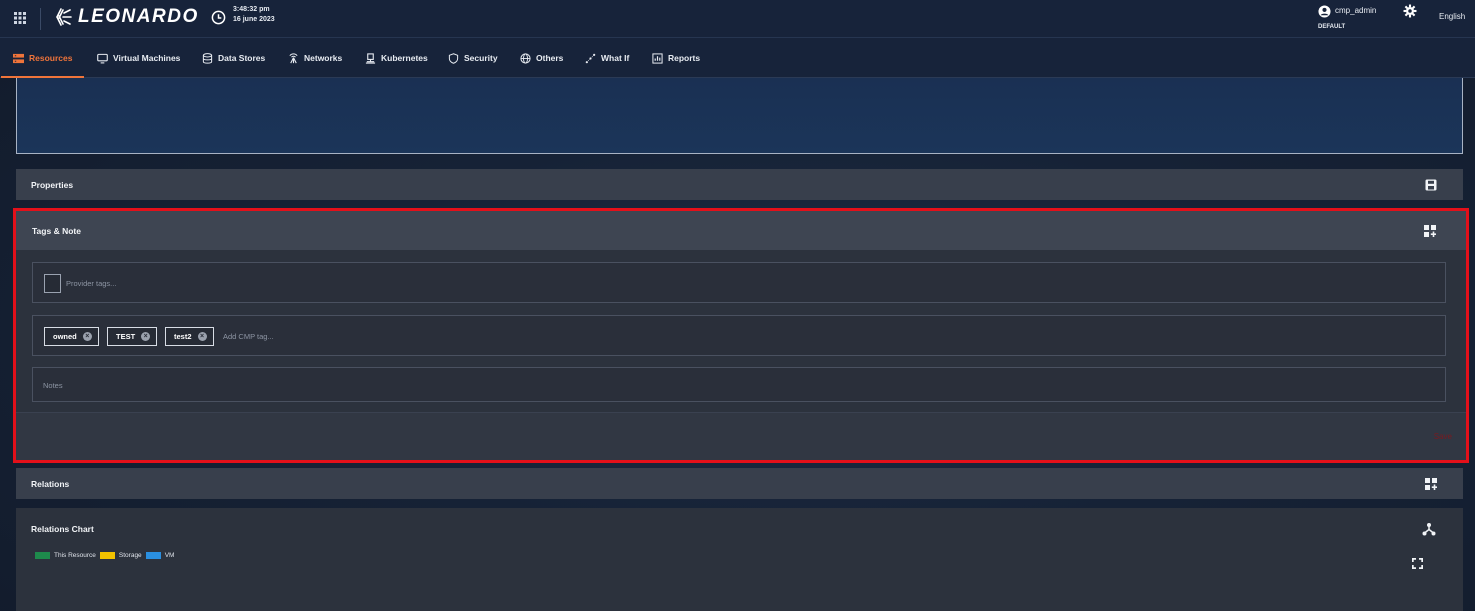  What do you see at coordinates (739, 483) in the screenshot?
I see `relations-panel-header: Relations` at bounding box center [739, 483].